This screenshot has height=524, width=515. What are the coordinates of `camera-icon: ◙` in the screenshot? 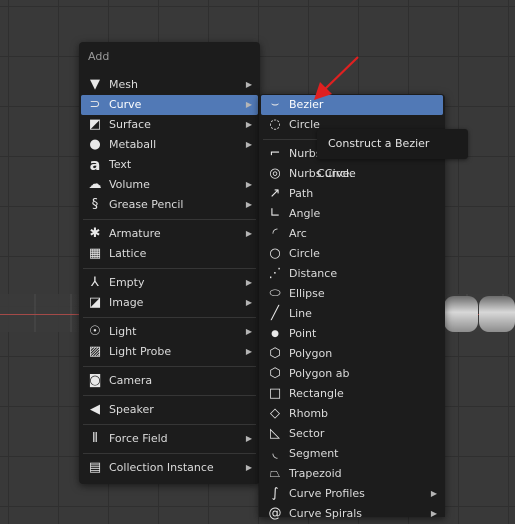 It's located at (95, 380).